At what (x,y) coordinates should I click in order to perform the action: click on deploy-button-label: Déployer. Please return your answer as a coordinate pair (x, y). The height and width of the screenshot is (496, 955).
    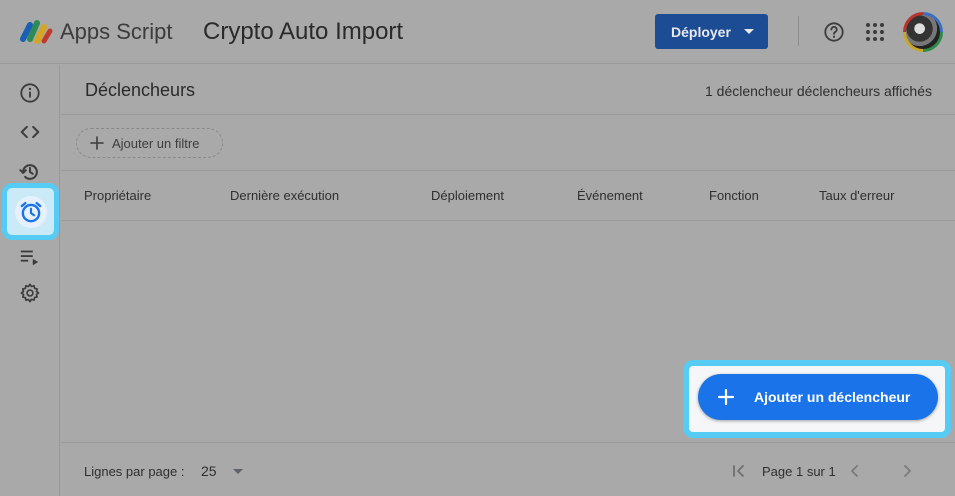
    Looking at the image, I should click on (701, 31).